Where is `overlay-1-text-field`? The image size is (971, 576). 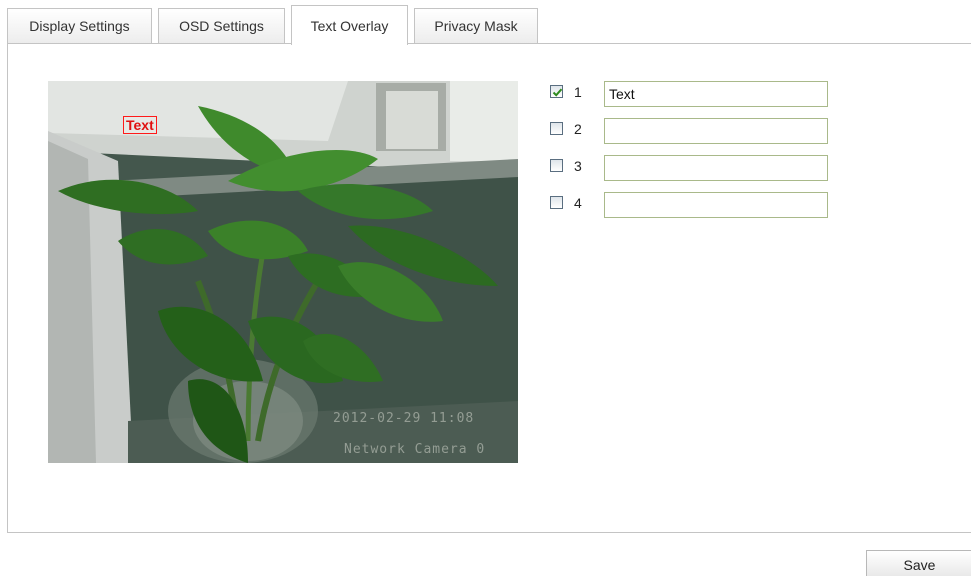
overlay-1-text-field is located at coordinates (716, 94).